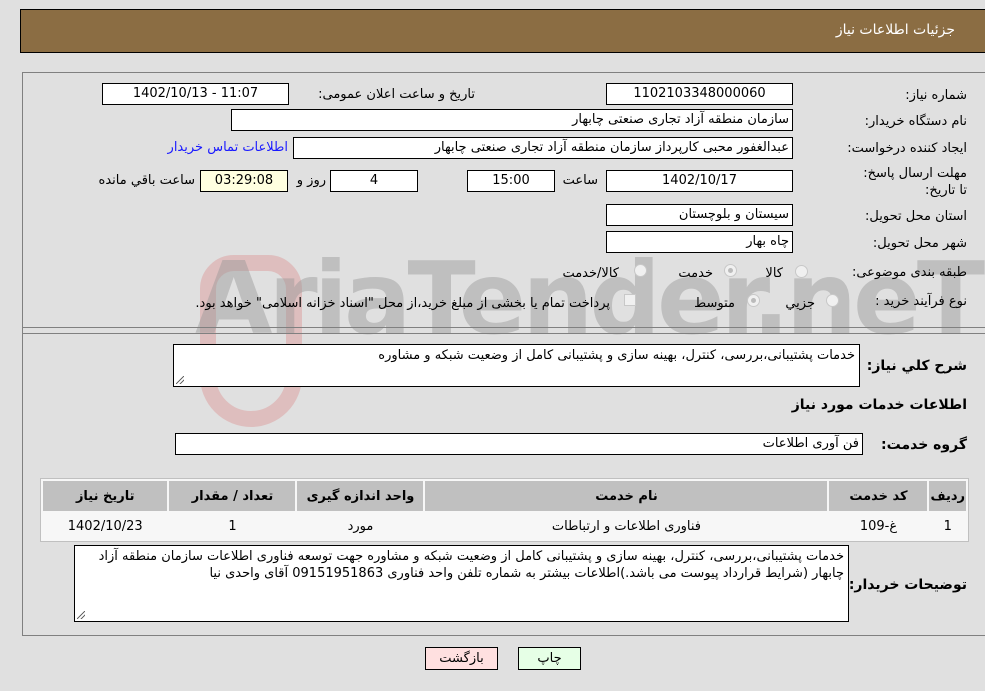  I want to click on service-group-label: گروه خدمت:, so click(924, 445).